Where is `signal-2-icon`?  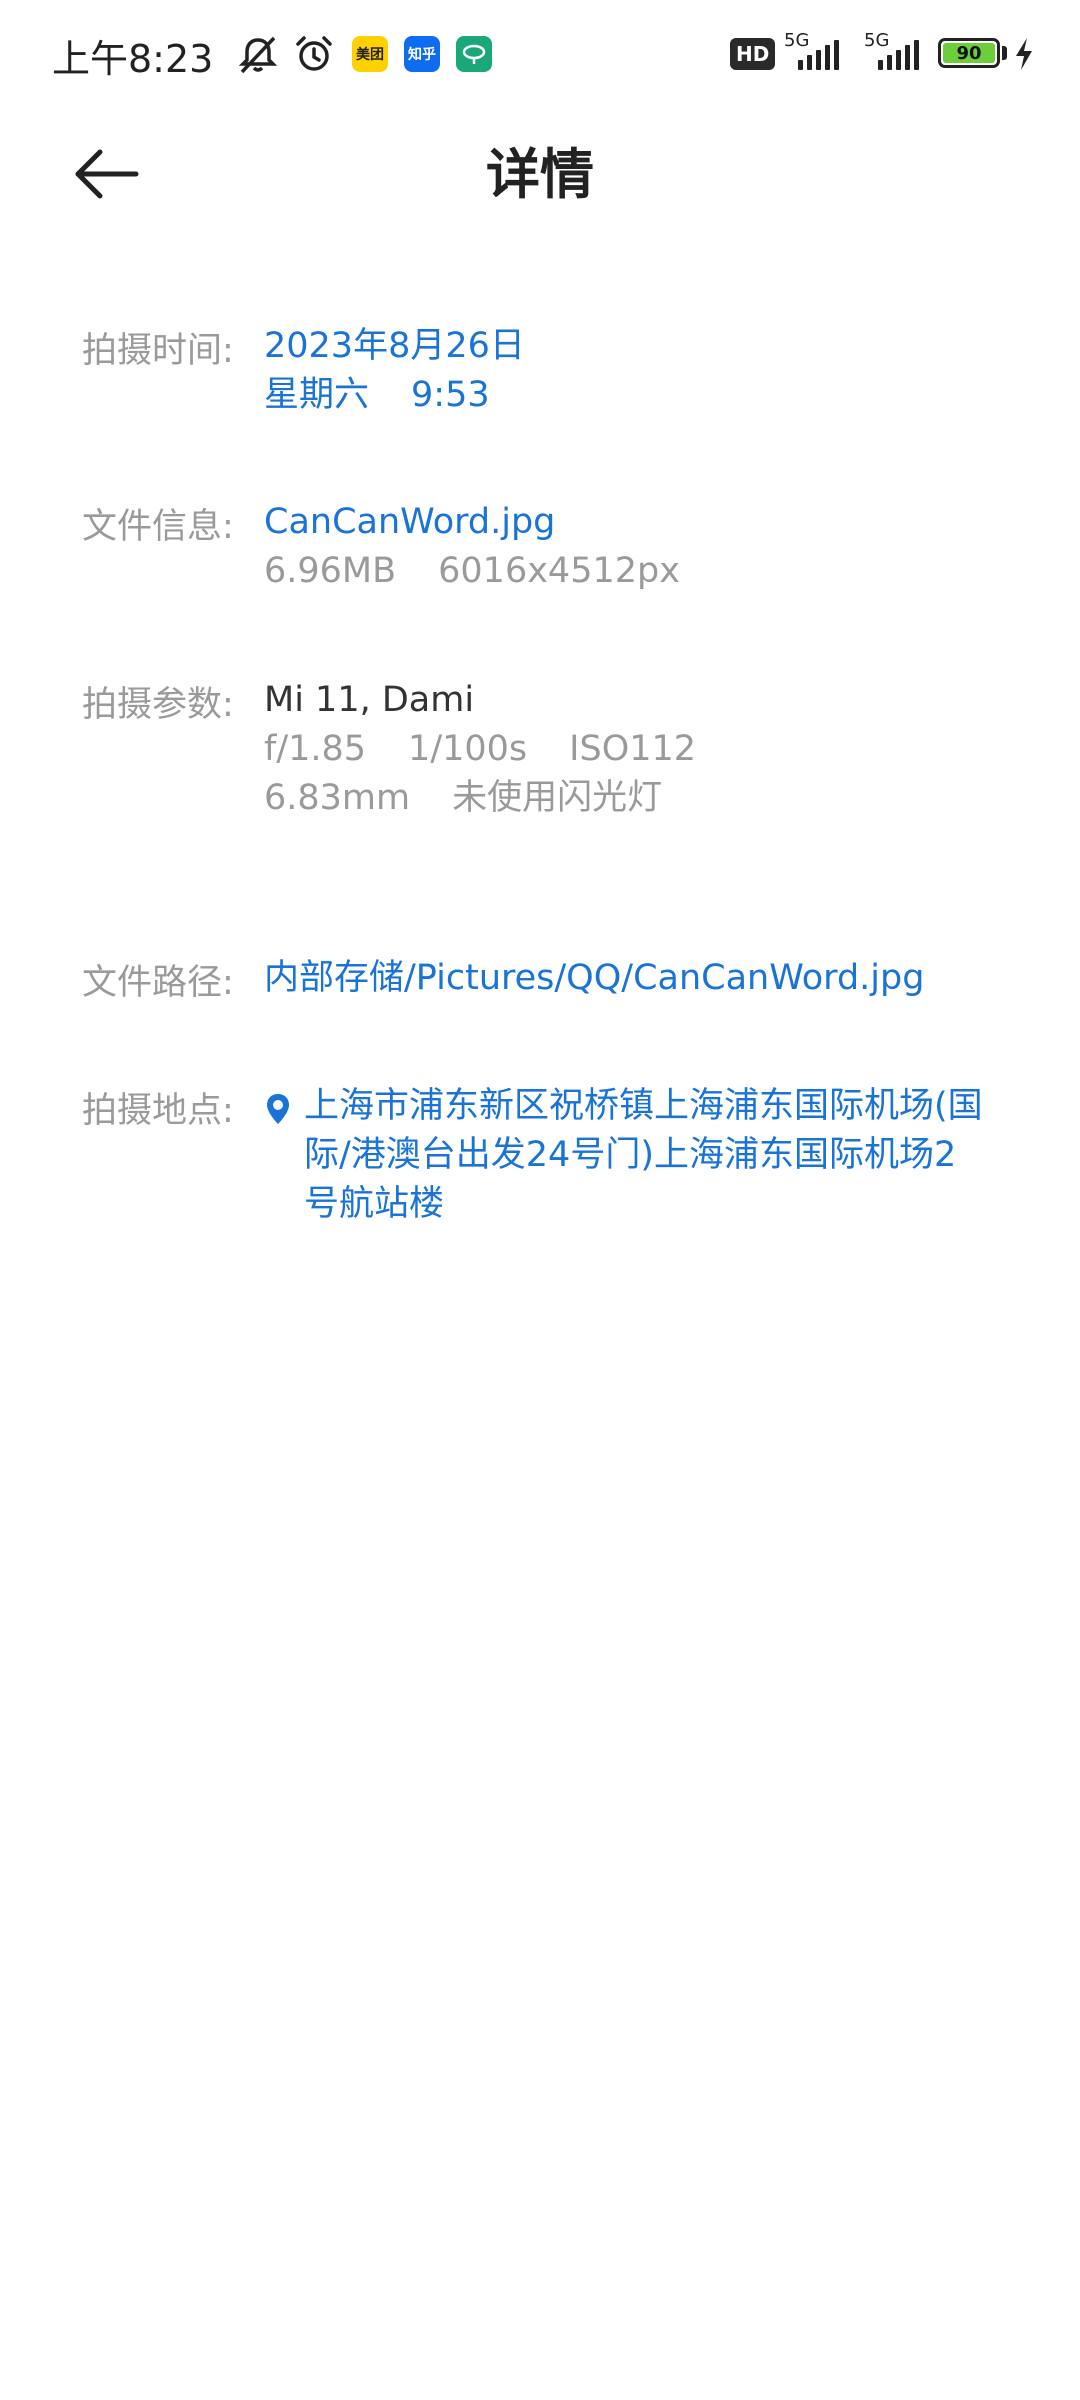 signal-2-icon is located at coordinates (898, 55).